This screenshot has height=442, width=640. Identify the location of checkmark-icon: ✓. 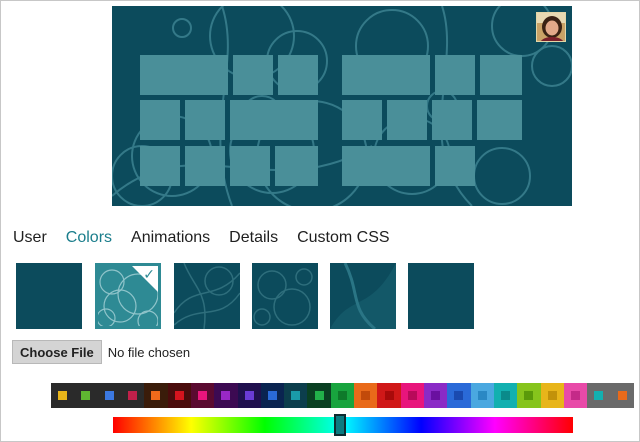
(149, 274).